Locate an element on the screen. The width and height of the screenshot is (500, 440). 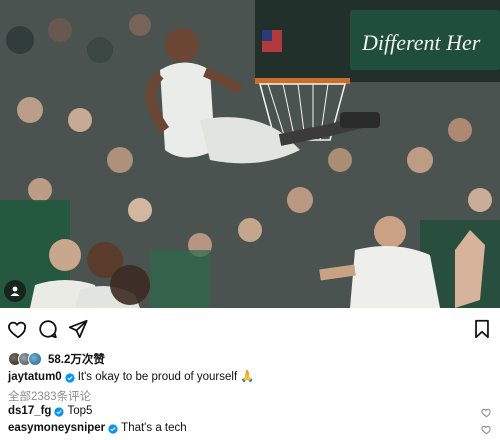
comment-row: ds17_fg Top5 is located at coordinates (50, 411).